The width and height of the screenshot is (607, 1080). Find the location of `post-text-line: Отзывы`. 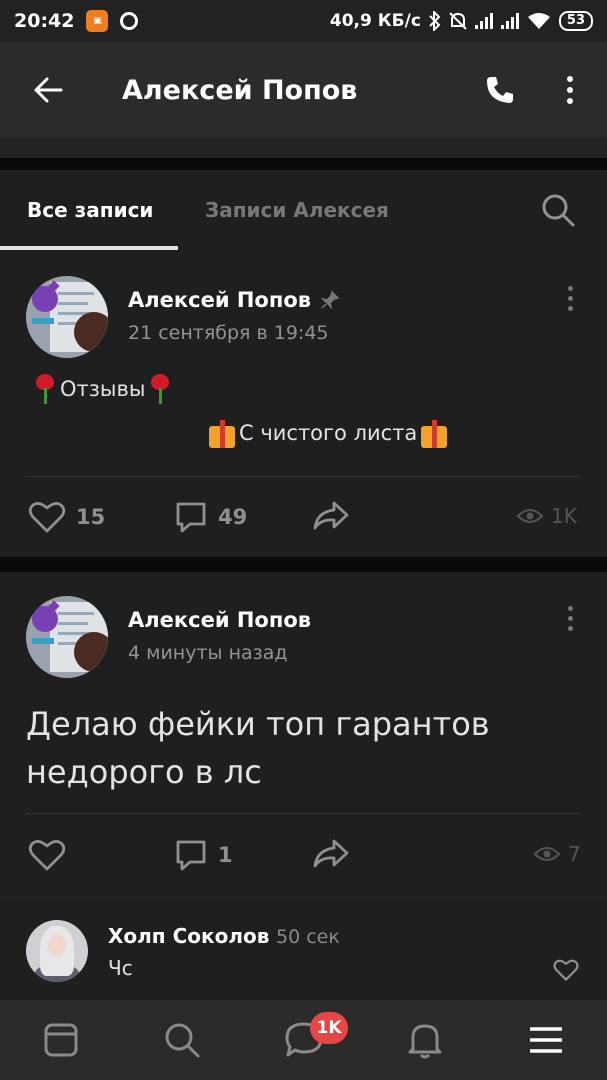

post-text-line: Отзывы is located at coordinates (102, 389).